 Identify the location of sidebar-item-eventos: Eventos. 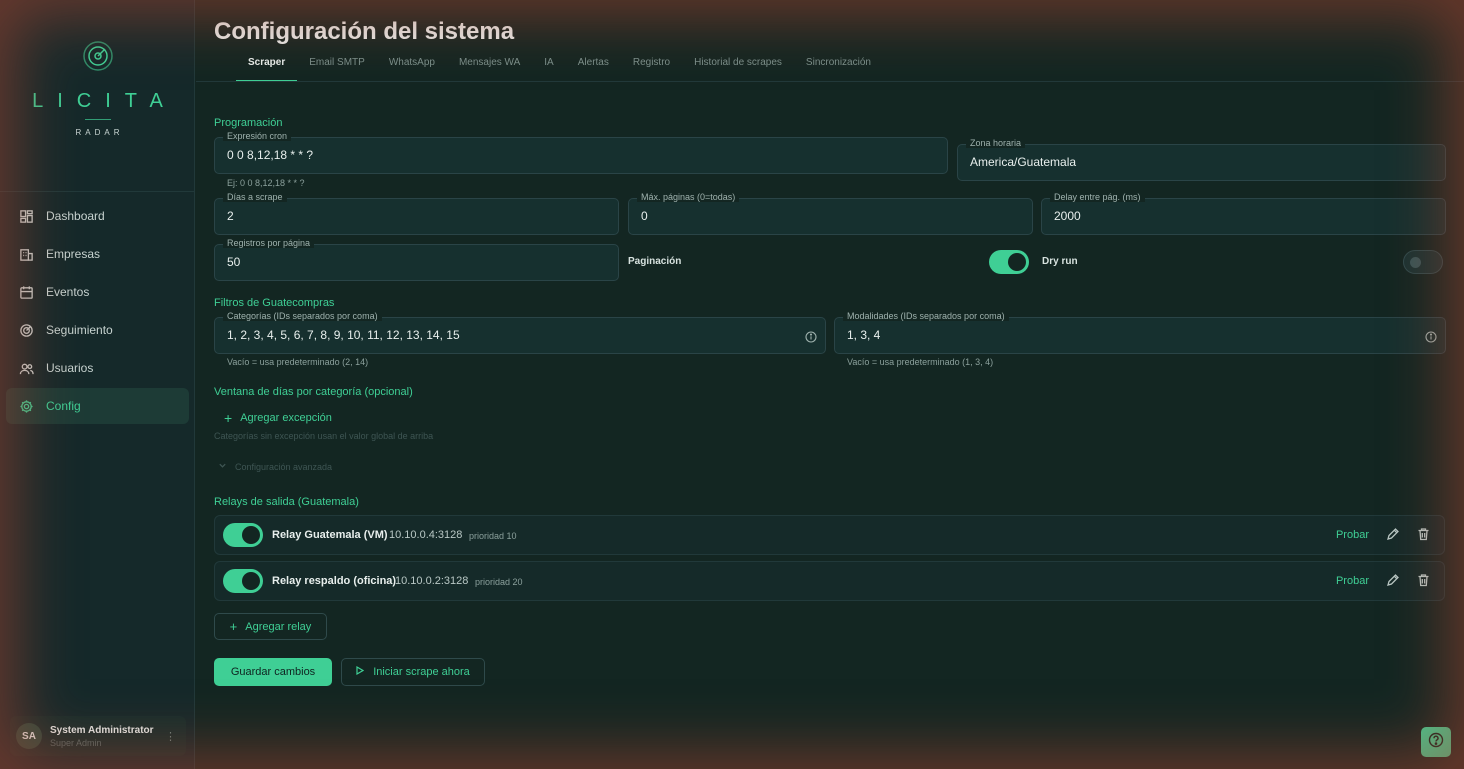
(97, 292).